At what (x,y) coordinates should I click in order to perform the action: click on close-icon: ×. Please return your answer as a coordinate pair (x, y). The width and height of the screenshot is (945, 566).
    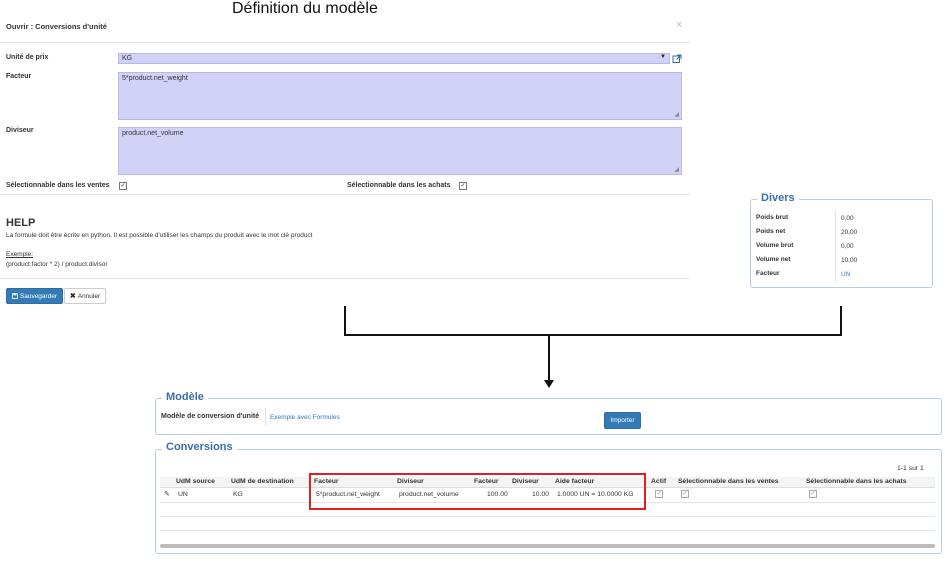
    Looking at the image, I should click on (679, 25).